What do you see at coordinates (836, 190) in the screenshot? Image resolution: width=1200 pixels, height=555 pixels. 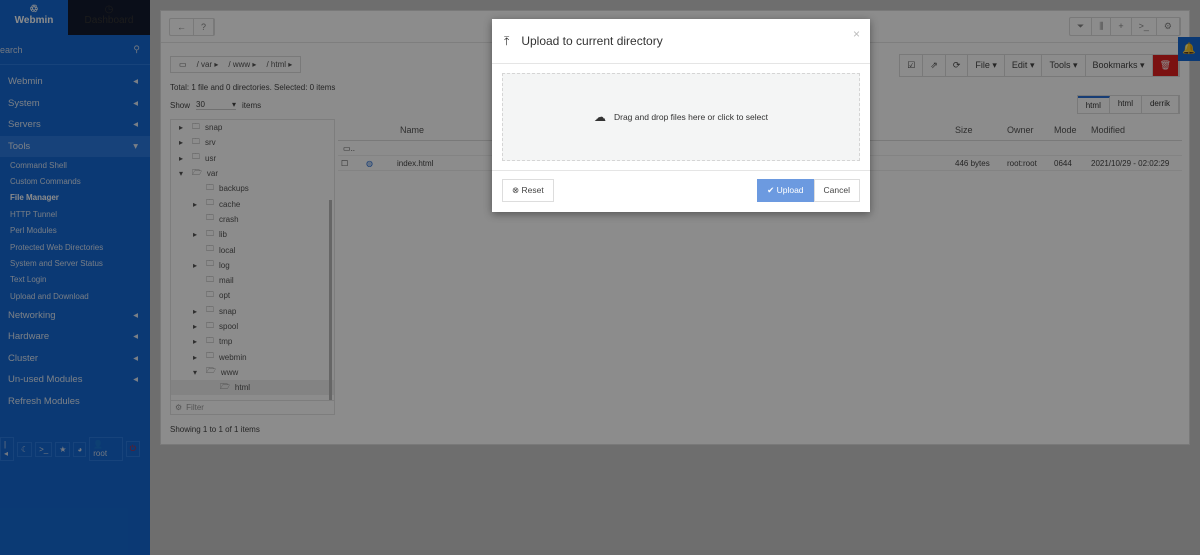 I see `cancel-button: Cancel` at bounding box center [836, 190].